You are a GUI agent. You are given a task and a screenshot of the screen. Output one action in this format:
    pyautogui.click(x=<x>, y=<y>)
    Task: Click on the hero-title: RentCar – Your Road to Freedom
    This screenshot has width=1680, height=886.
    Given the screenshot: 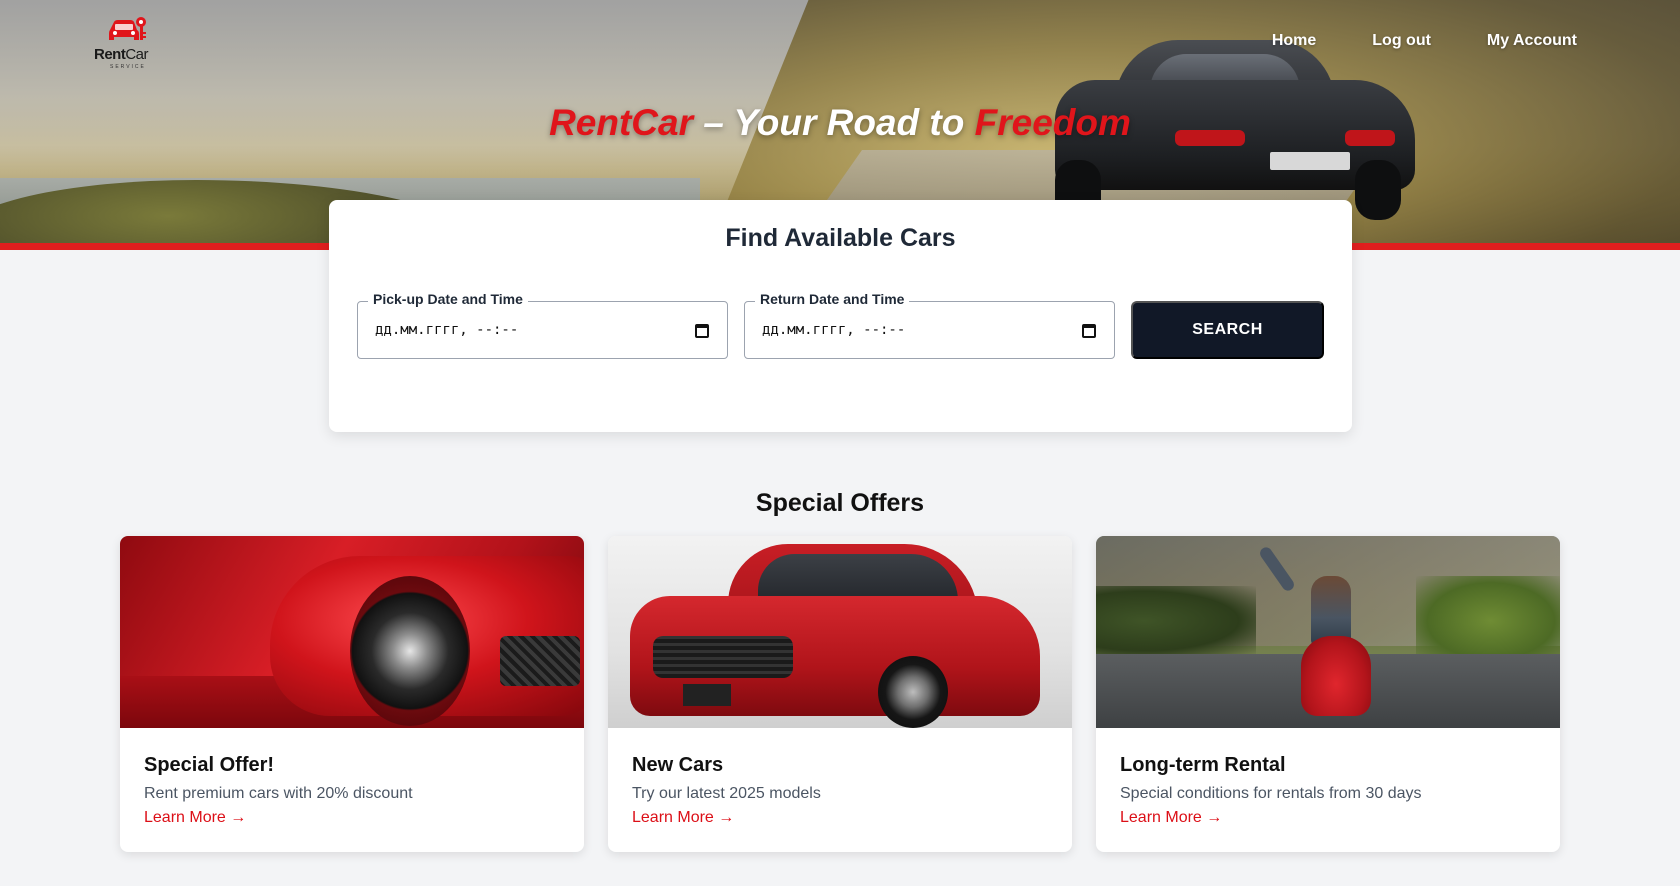 What is the action you would take?
    pyautogui.click(x=840, y=123)
    